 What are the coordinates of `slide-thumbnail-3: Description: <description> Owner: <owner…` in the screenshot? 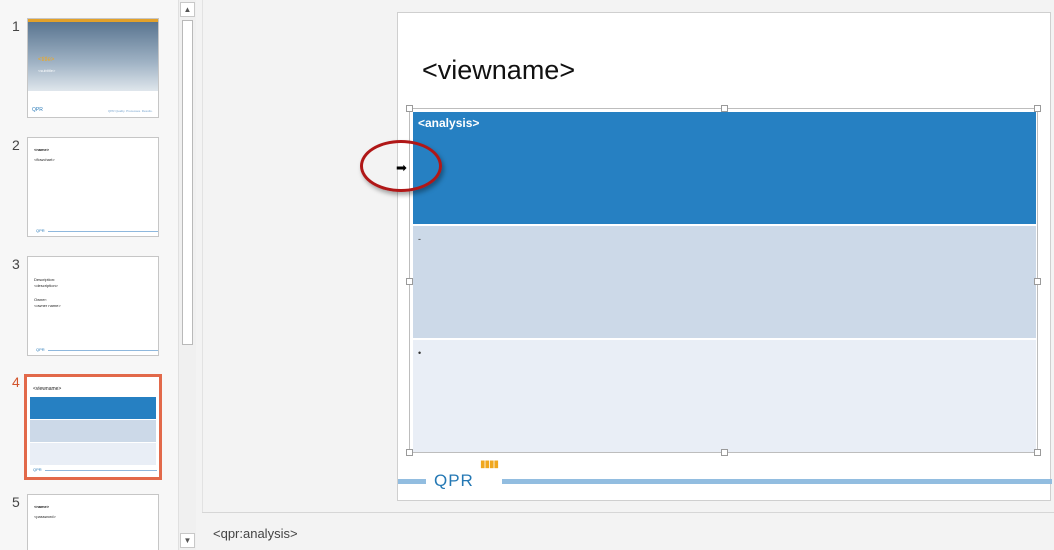 It's located at (93, 306).